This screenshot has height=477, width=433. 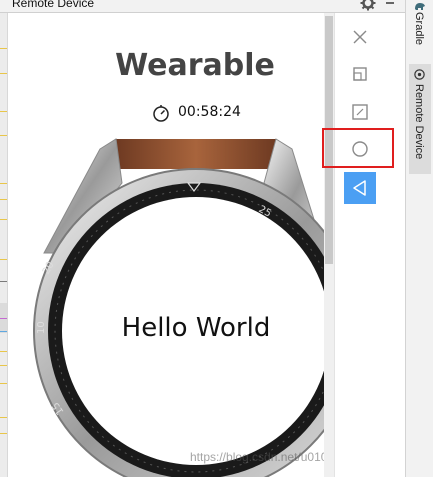 What do you see at coordinates (4, 245) in the screenshot?
I see `editor-gutter-strip` at bounding box center [4, 245].